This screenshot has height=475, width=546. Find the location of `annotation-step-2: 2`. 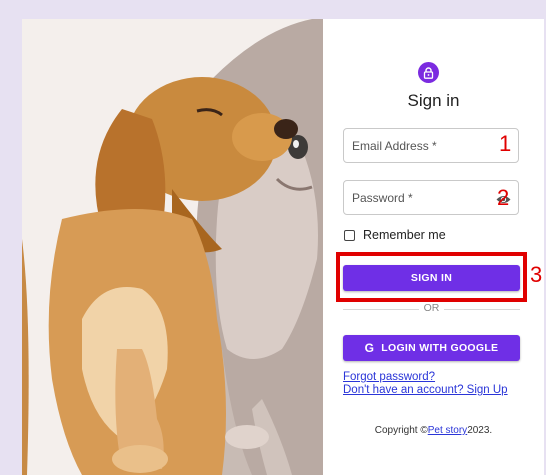

annotation-step-2: 2 is located at coordinates (503, 197).